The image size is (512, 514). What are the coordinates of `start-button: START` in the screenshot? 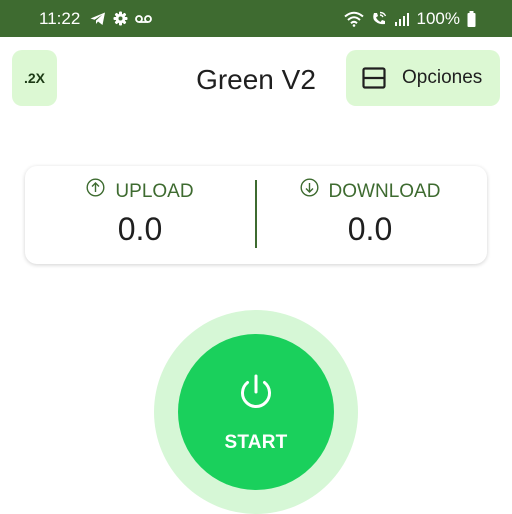 It's located at (256, 412).